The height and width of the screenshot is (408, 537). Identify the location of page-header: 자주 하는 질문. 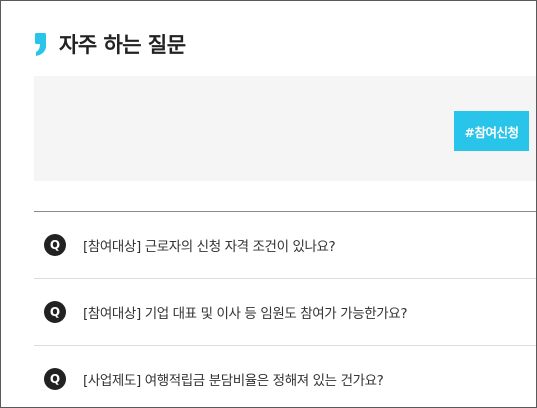
(110, 44).